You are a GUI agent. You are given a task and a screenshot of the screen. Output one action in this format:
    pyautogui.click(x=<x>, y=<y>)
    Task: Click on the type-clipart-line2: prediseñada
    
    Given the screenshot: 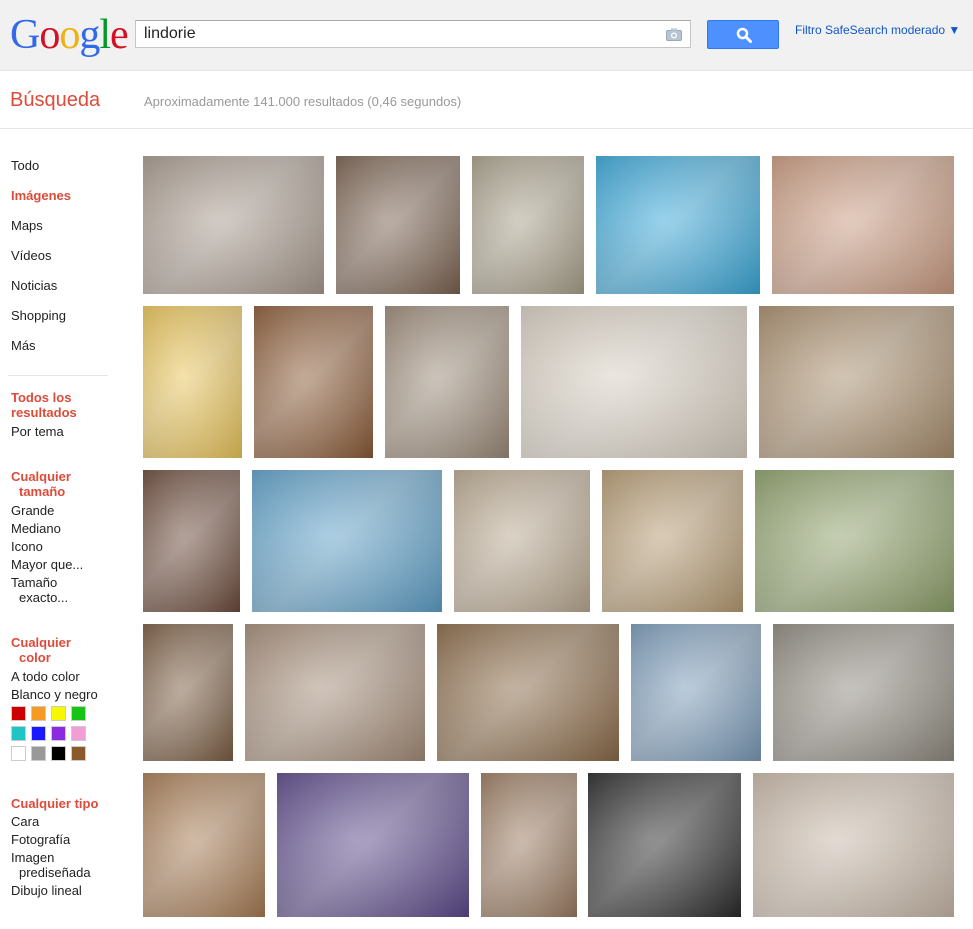 What is the action you would take?
    pyautogui.click(x=55, y=872)
    